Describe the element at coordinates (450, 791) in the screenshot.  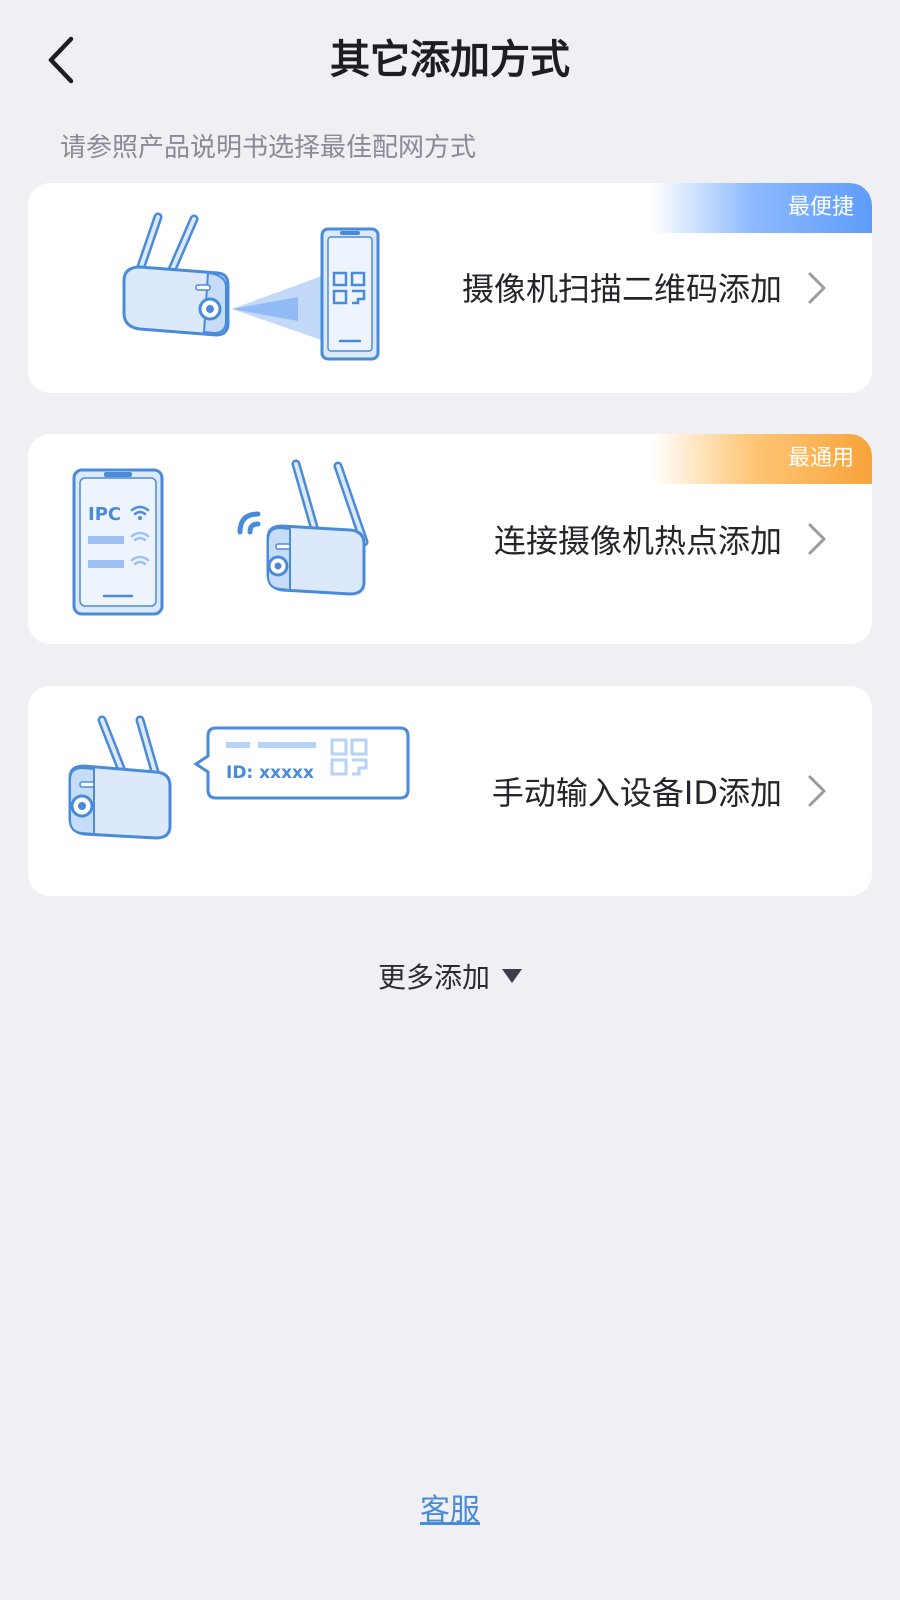
I see `method-card-device-id: ID: xxxxx 手动输入设备ID添加` at that location.